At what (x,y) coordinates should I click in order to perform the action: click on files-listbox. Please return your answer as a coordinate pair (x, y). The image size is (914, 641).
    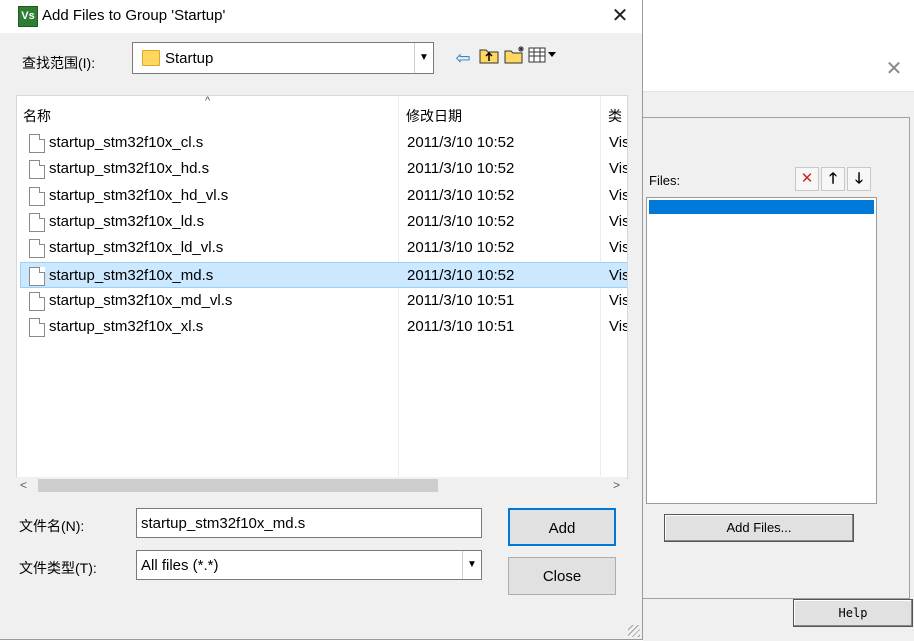
    Looking at the image, I should click on (761, 350).